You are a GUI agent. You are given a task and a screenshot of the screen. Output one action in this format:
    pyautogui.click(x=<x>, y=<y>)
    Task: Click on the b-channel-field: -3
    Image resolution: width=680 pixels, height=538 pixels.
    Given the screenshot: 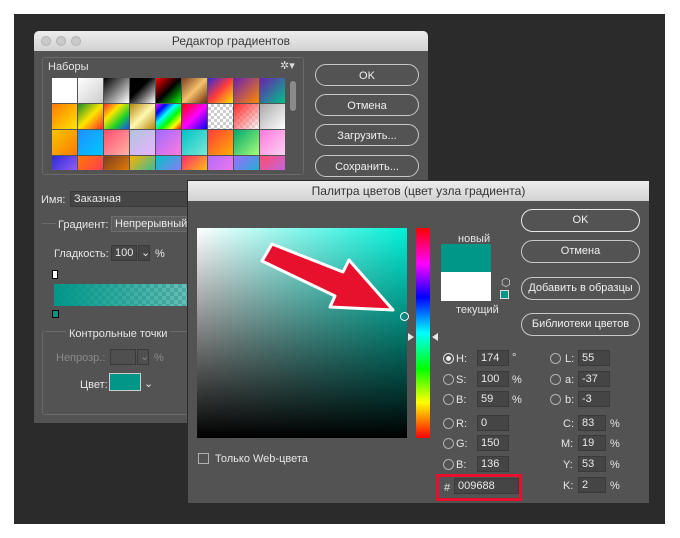 What is the action you would take?
    pyautogui.click(x=594, y=399)
    